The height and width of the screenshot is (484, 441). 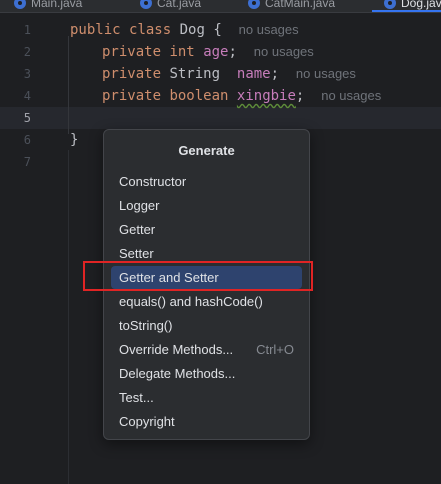 What do you see at coordinates (137, 229) in the screenshot?
I see `menu-item-label: Getter` at bounding box center [137, 229].